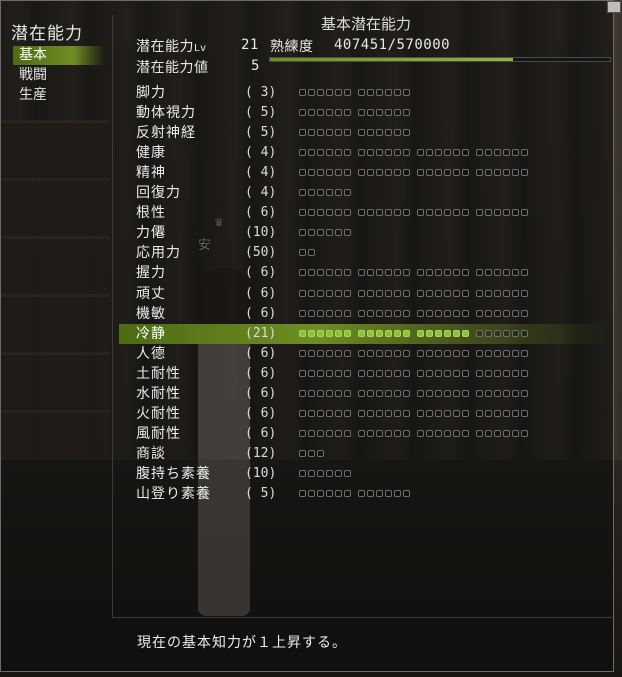 This screenshot has width=622, height=677. I want to click on stat-row: 土耐性 ( 6), so click(364, 374).